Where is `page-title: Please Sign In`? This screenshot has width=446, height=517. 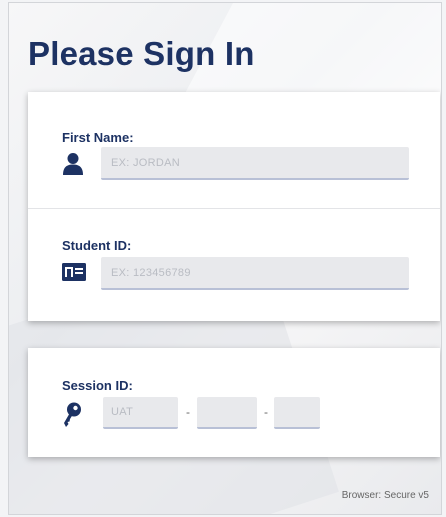 page-title: Please Sign In is located at coordinates (141, 53).